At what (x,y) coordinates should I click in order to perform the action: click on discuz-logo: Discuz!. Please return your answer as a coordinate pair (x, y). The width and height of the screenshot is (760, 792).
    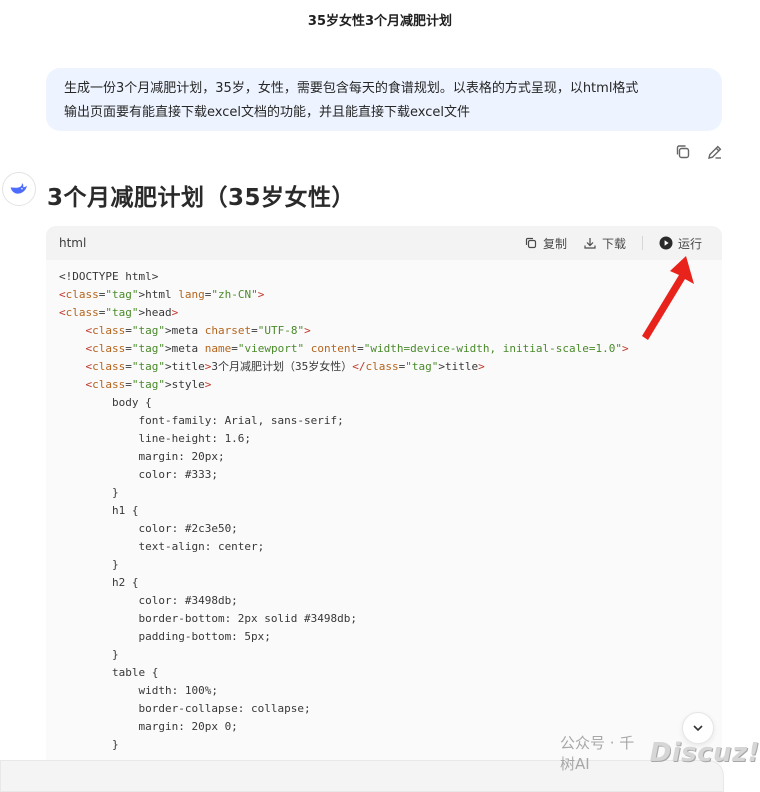
    Looking at the image, I should click on (704, 753).